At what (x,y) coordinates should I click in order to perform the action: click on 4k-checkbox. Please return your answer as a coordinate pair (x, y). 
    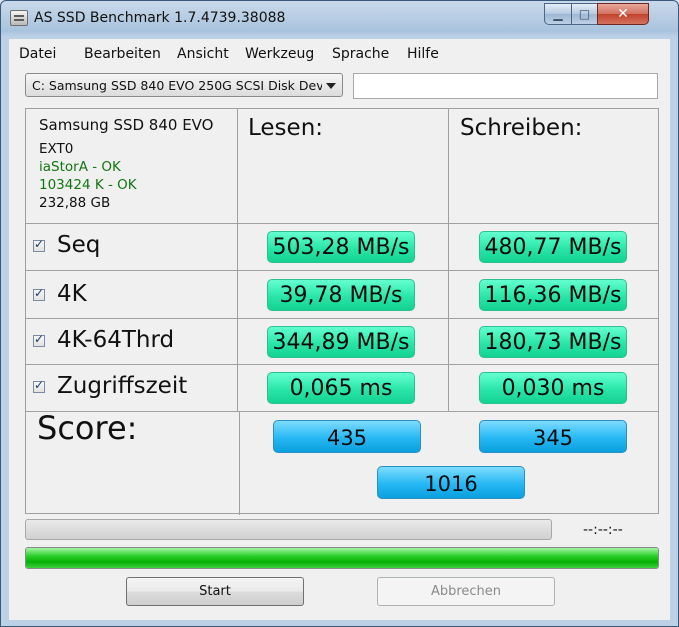
    Looking at the image, I should click on (39, 293).